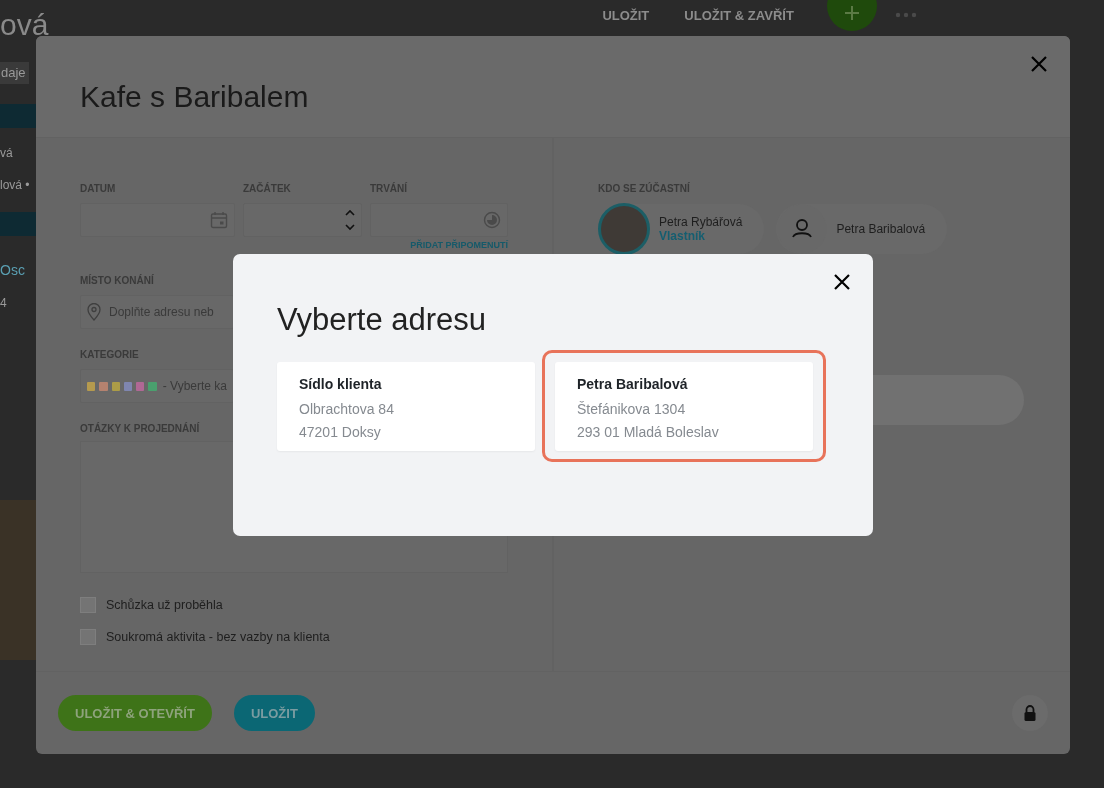 This screenshot has height=788, width=1104. What do you see at coordinates (164, 605) in the screenshot?
I see `checkbox-label: Schůzka už proběhla` at bounding box center [164, 605].